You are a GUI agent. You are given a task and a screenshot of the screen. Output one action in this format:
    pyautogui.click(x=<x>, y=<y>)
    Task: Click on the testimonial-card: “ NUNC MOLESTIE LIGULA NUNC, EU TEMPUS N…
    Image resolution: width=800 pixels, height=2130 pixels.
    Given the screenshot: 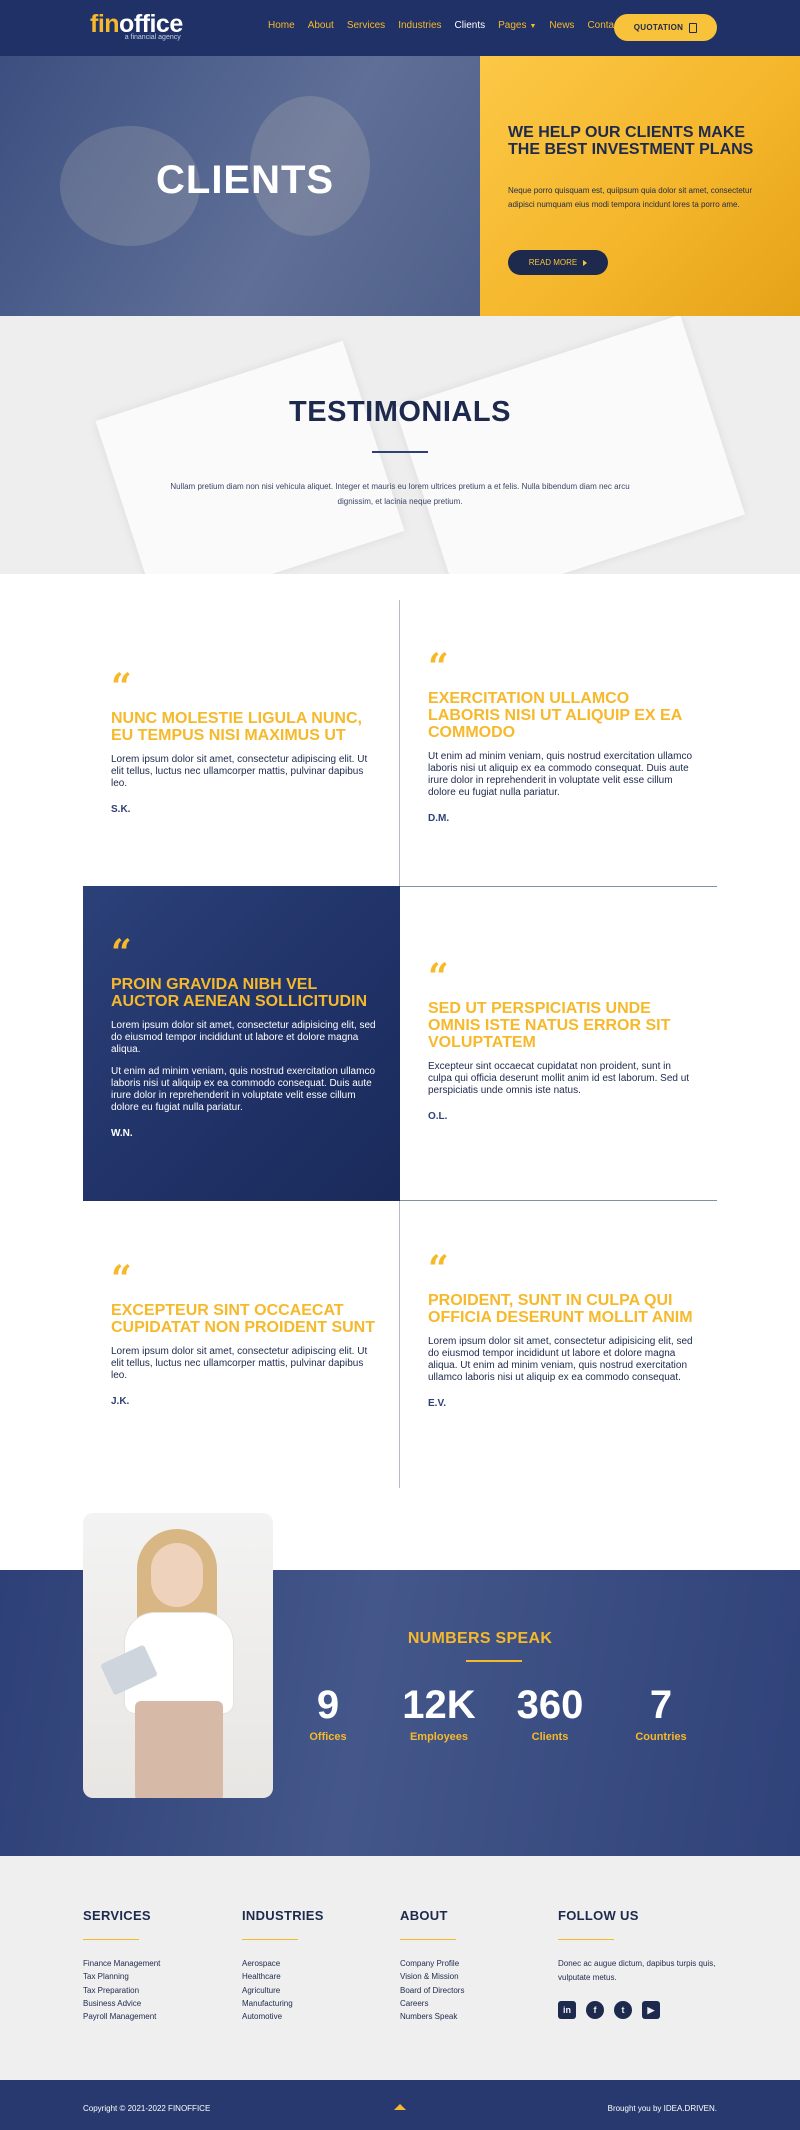 What is the action you would take?
    pyautogui.click(x=243, y=740)
    